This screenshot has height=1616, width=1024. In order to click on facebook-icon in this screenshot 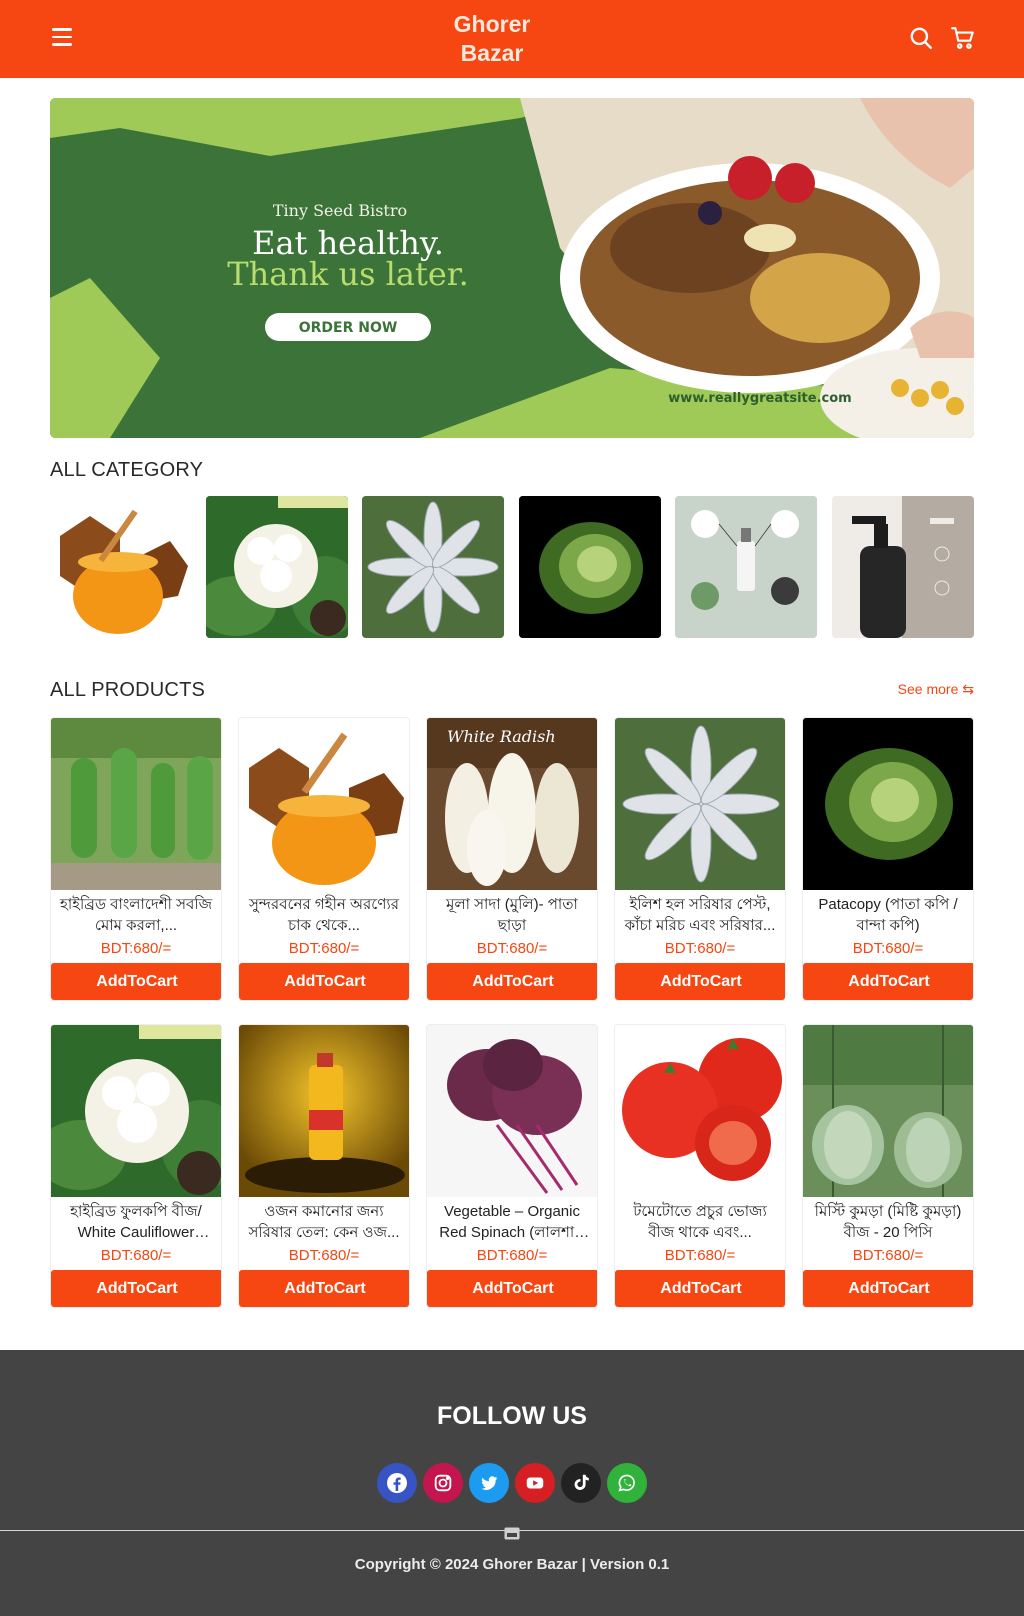, I will do `click(397, 1483)`.